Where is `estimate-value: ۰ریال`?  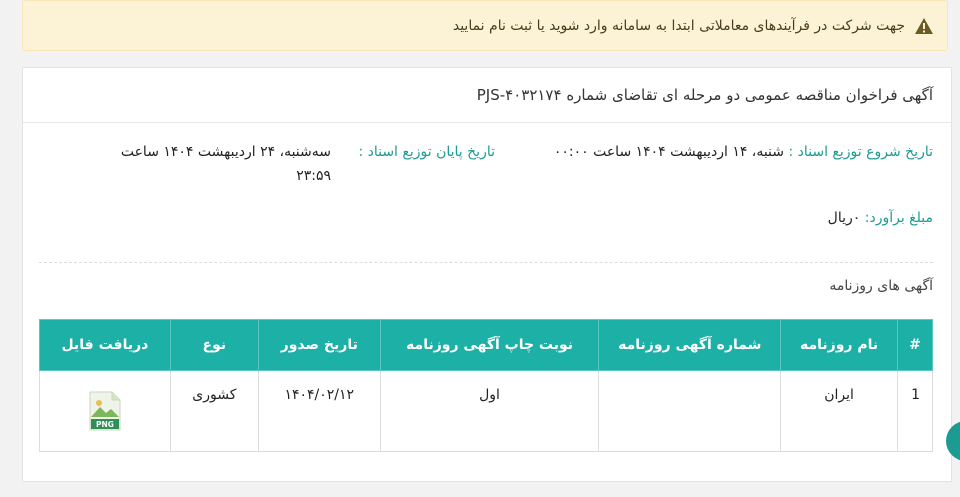 estimate-value: ۰ریال is located at coordinates (844, 218).